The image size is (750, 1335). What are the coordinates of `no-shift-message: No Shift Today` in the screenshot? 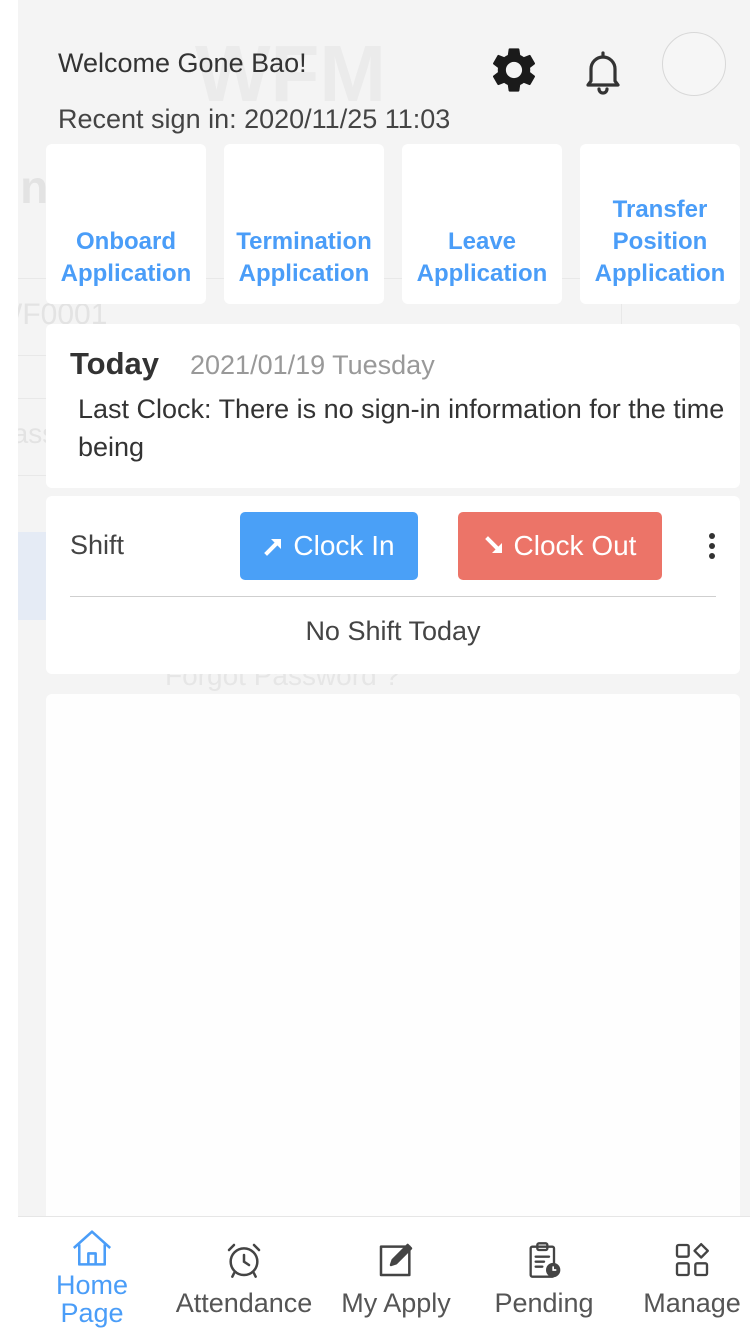 It's located at (393, 631).